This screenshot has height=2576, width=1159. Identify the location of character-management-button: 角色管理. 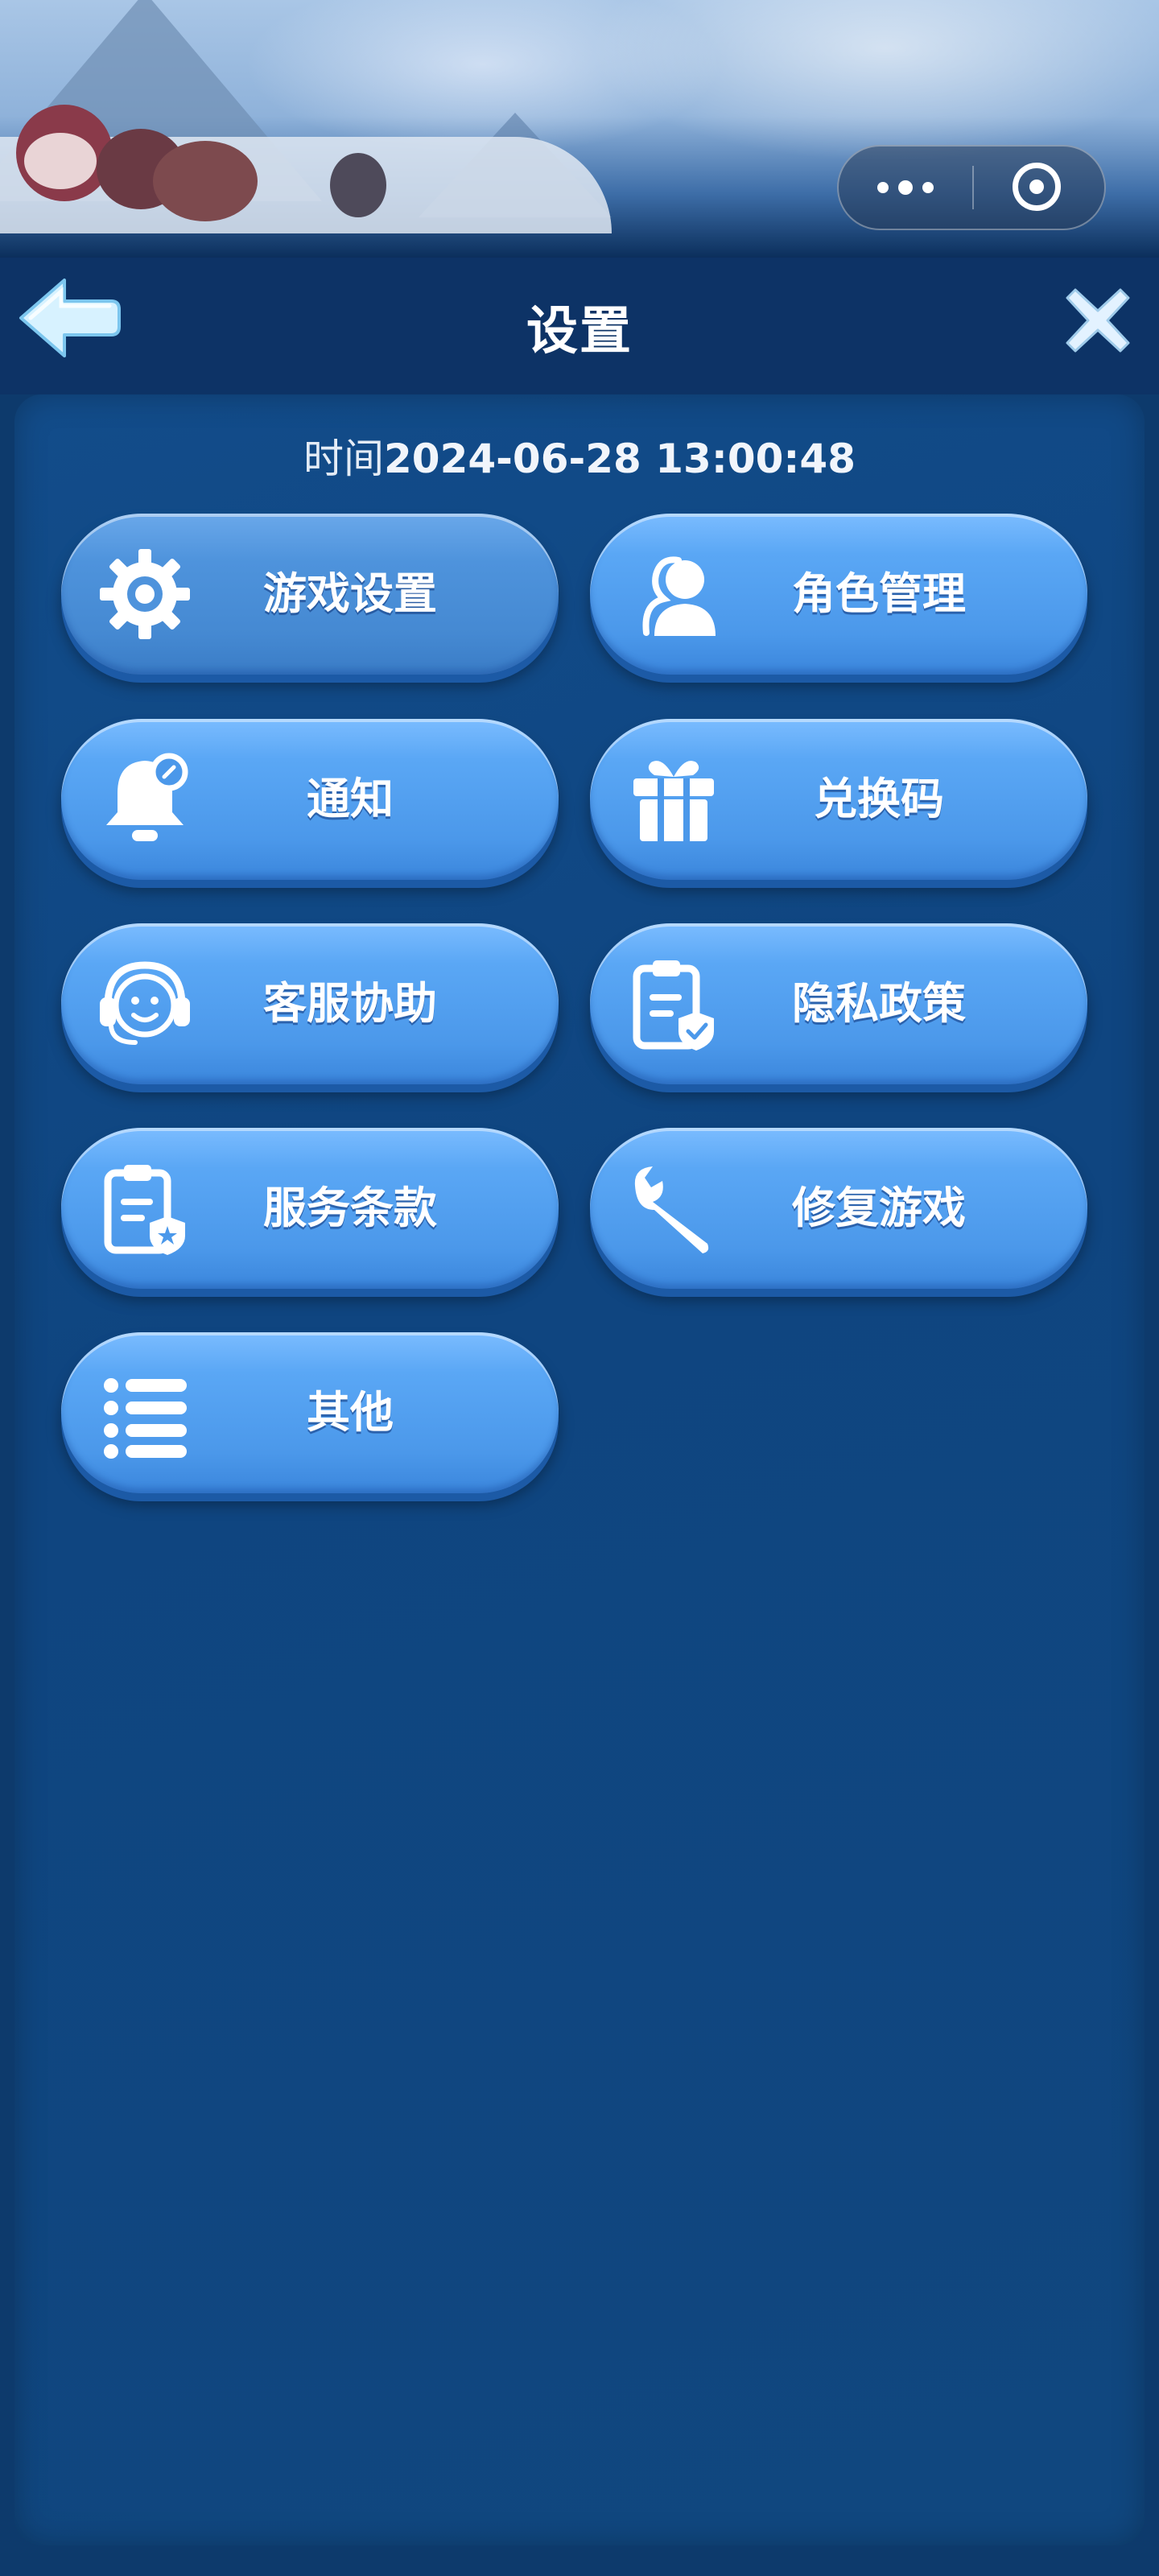
(839, 594).